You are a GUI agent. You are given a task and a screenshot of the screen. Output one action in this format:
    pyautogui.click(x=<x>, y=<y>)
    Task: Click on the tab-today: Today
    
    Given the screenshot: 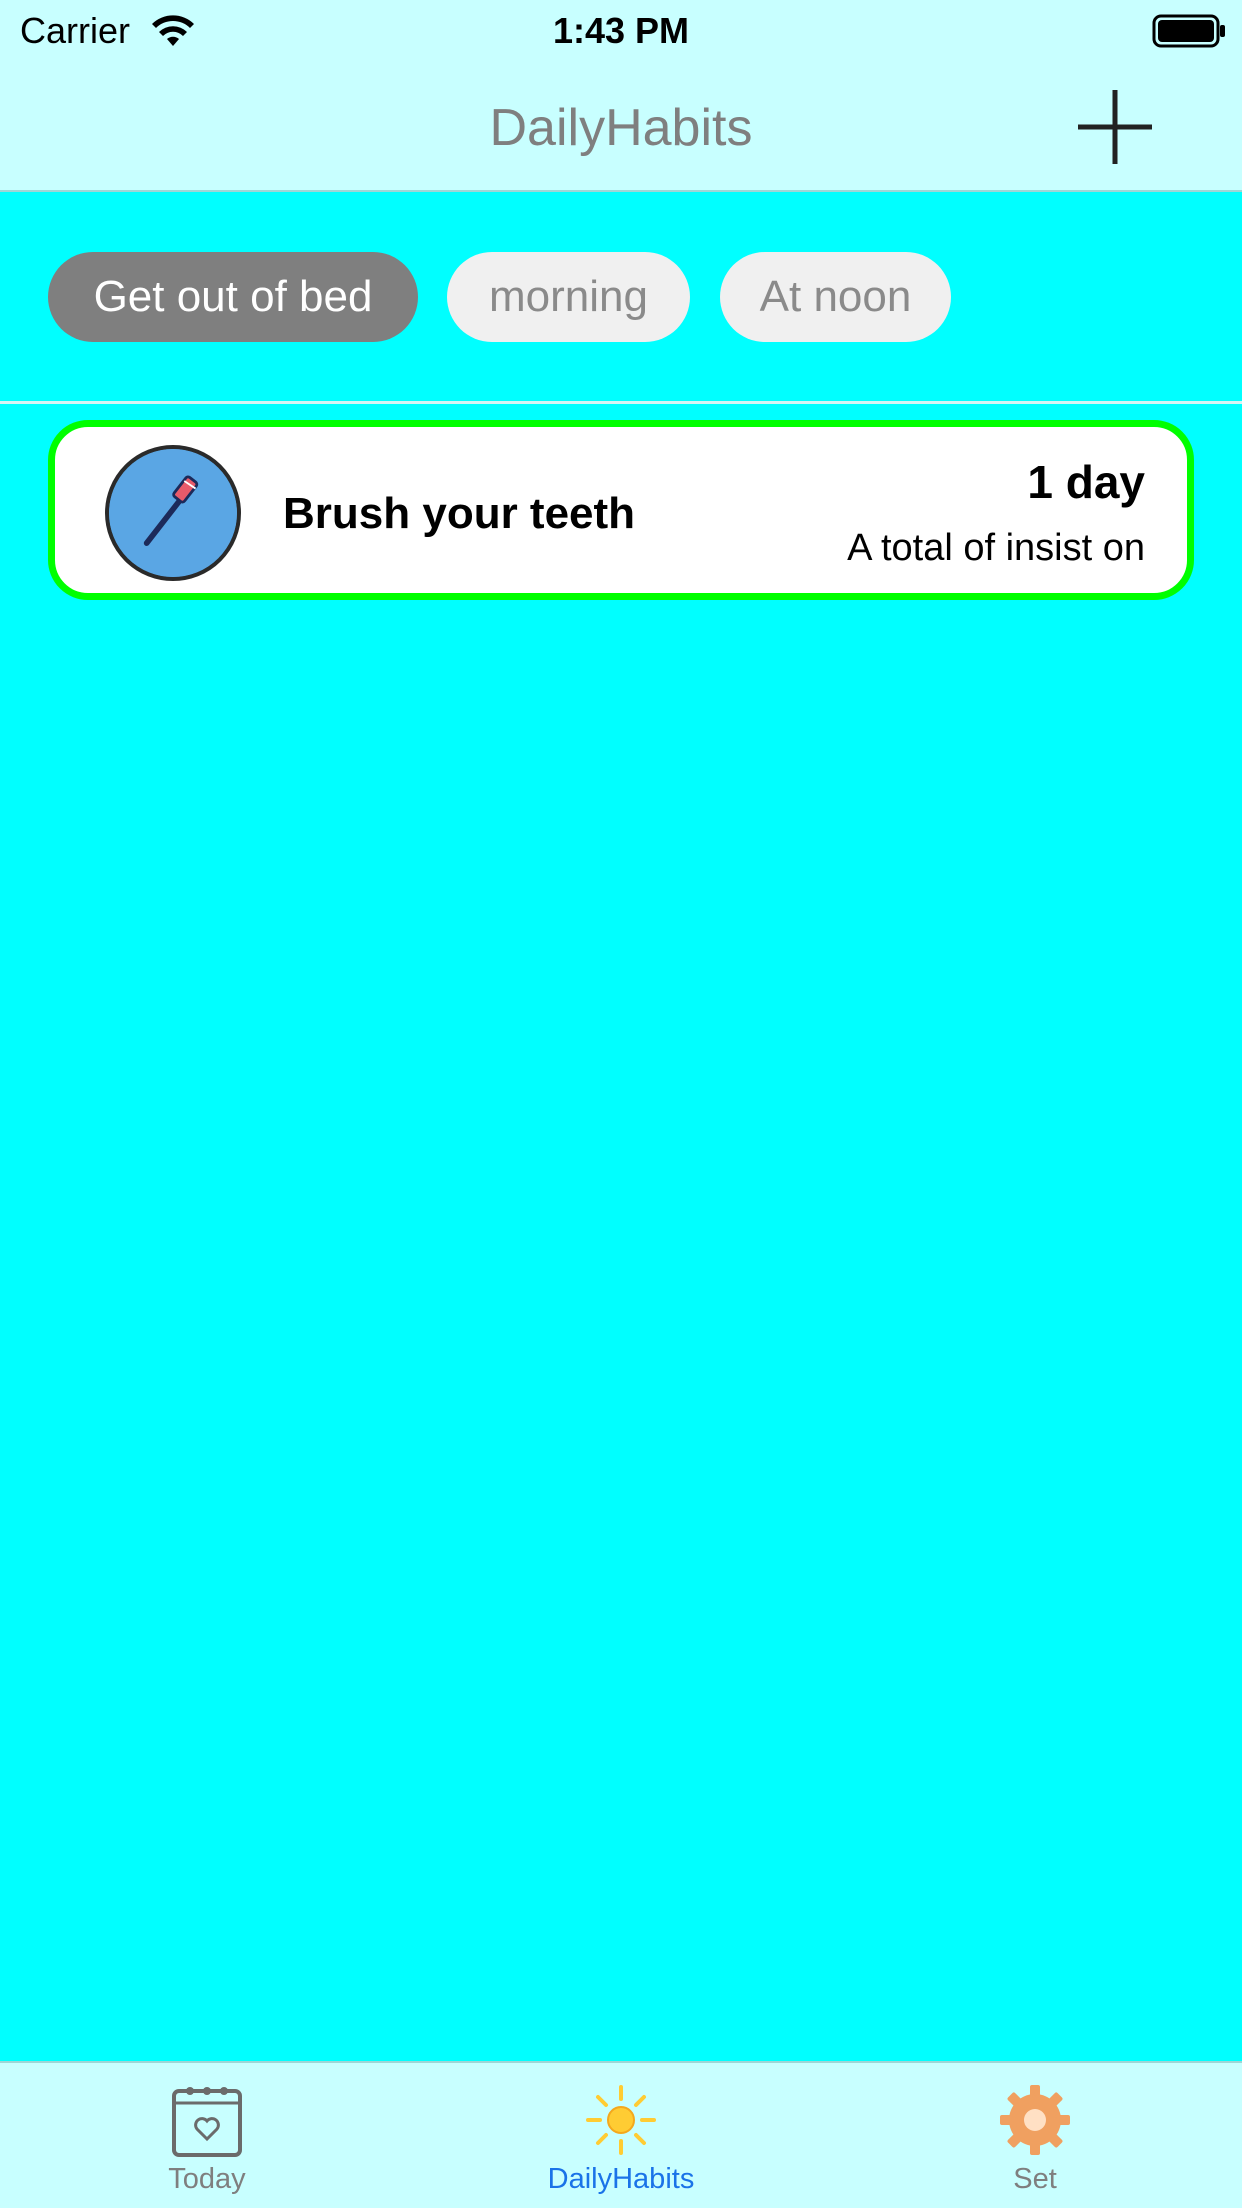 What is the action you would take?
    pyautogui.click(x=207, y=2135)
    